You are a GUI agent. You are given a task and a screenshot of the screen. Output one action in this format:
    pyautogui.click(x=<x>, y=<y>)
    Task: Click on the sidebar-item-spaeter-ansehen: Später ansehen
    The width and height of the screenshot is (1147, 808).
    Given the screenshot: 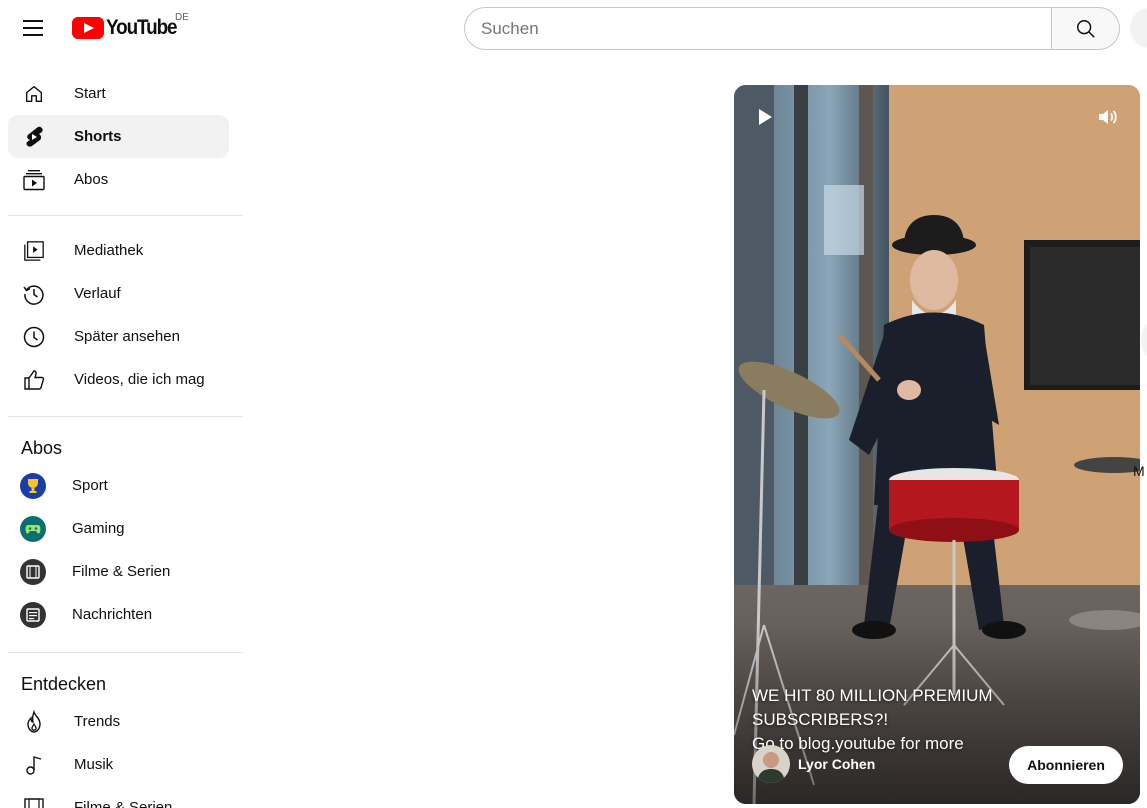 What is the action you would take?
    pyautogui.click(x=118, y=336)
    